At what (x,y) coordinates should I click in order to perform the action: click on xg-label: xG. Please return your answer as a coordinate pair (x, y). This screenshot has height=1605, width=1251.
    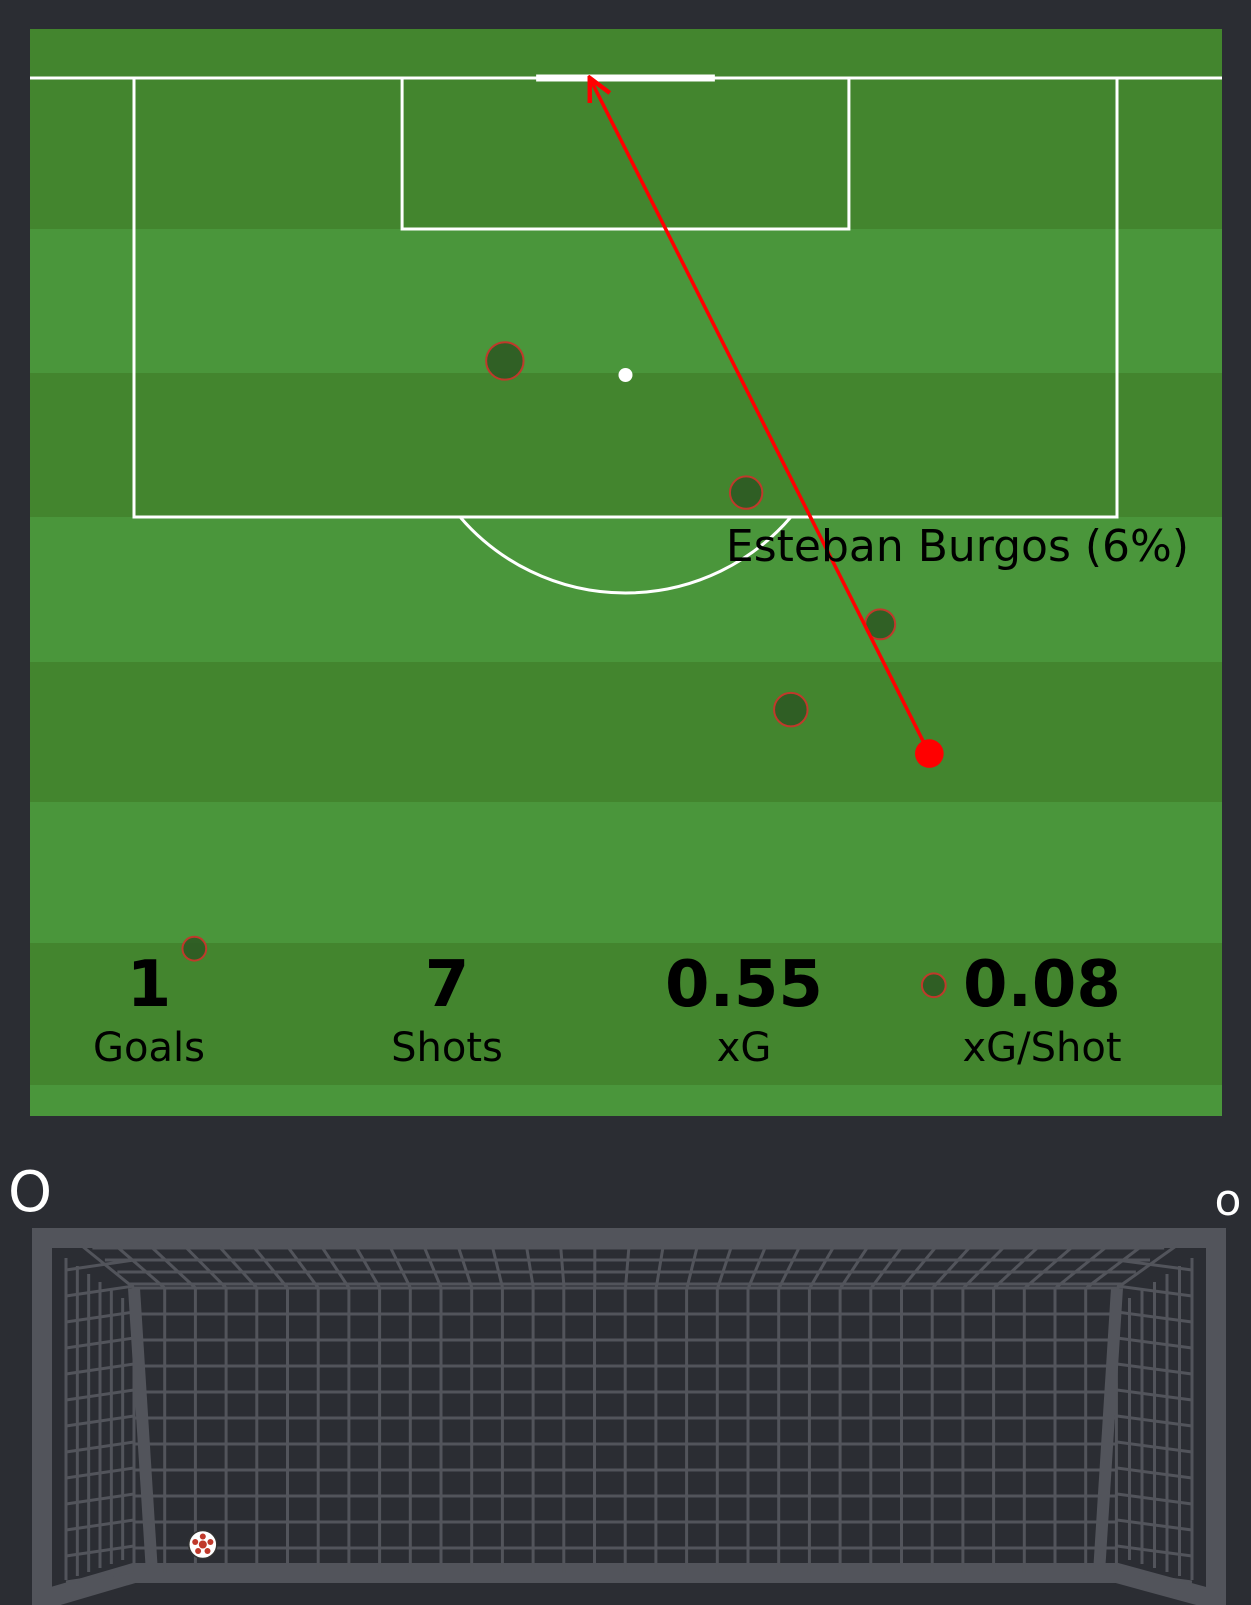
    Looking at the image, I should click on (744, 1048).